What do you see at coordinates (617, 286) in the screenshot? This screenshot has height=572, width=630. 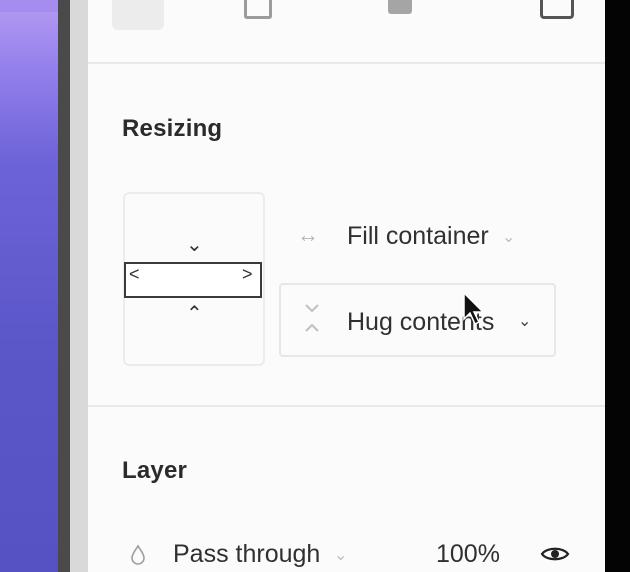 I see `screen-edge` at bounding box center [617, 286].